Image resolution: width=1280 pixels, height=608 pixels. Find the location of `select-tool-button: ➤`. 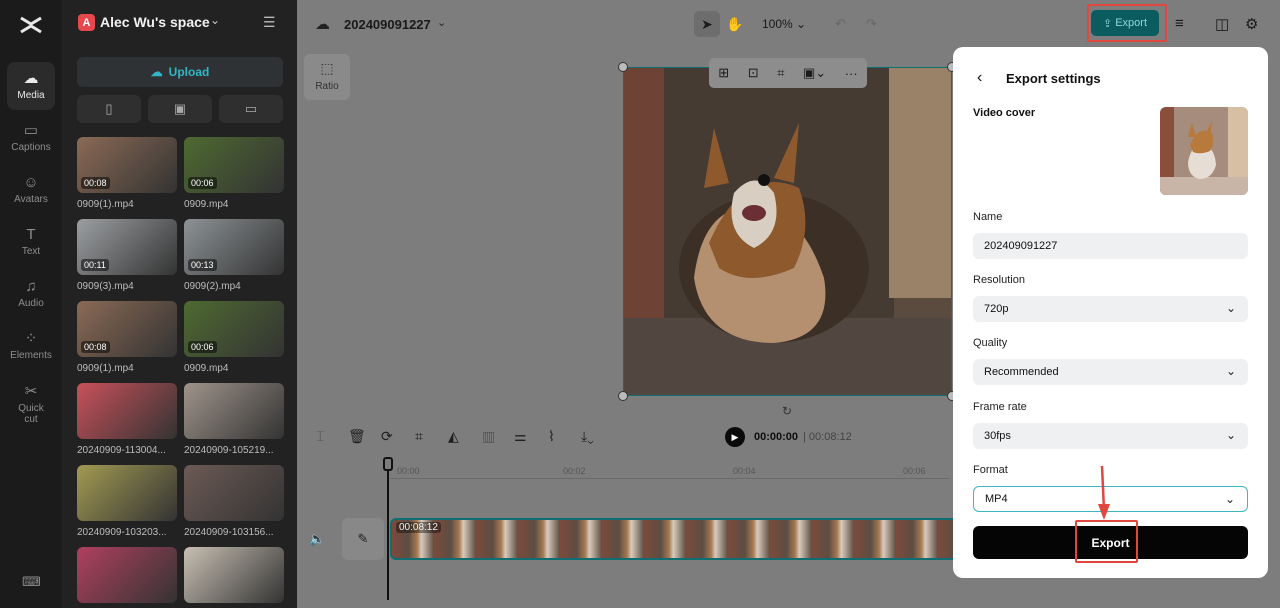

select-tool-button: ➤ is located at coordinates (707, 24).